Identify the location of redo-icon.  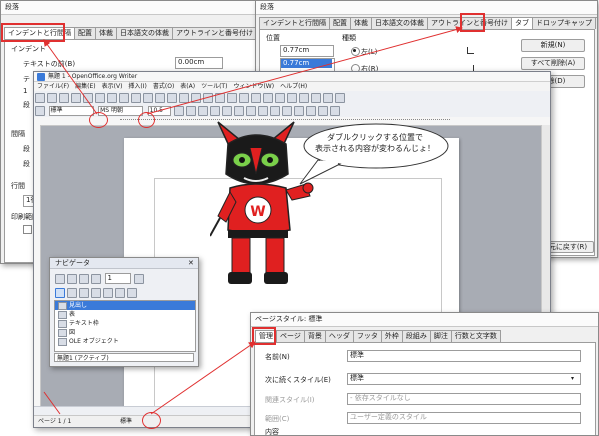
(220, 98).